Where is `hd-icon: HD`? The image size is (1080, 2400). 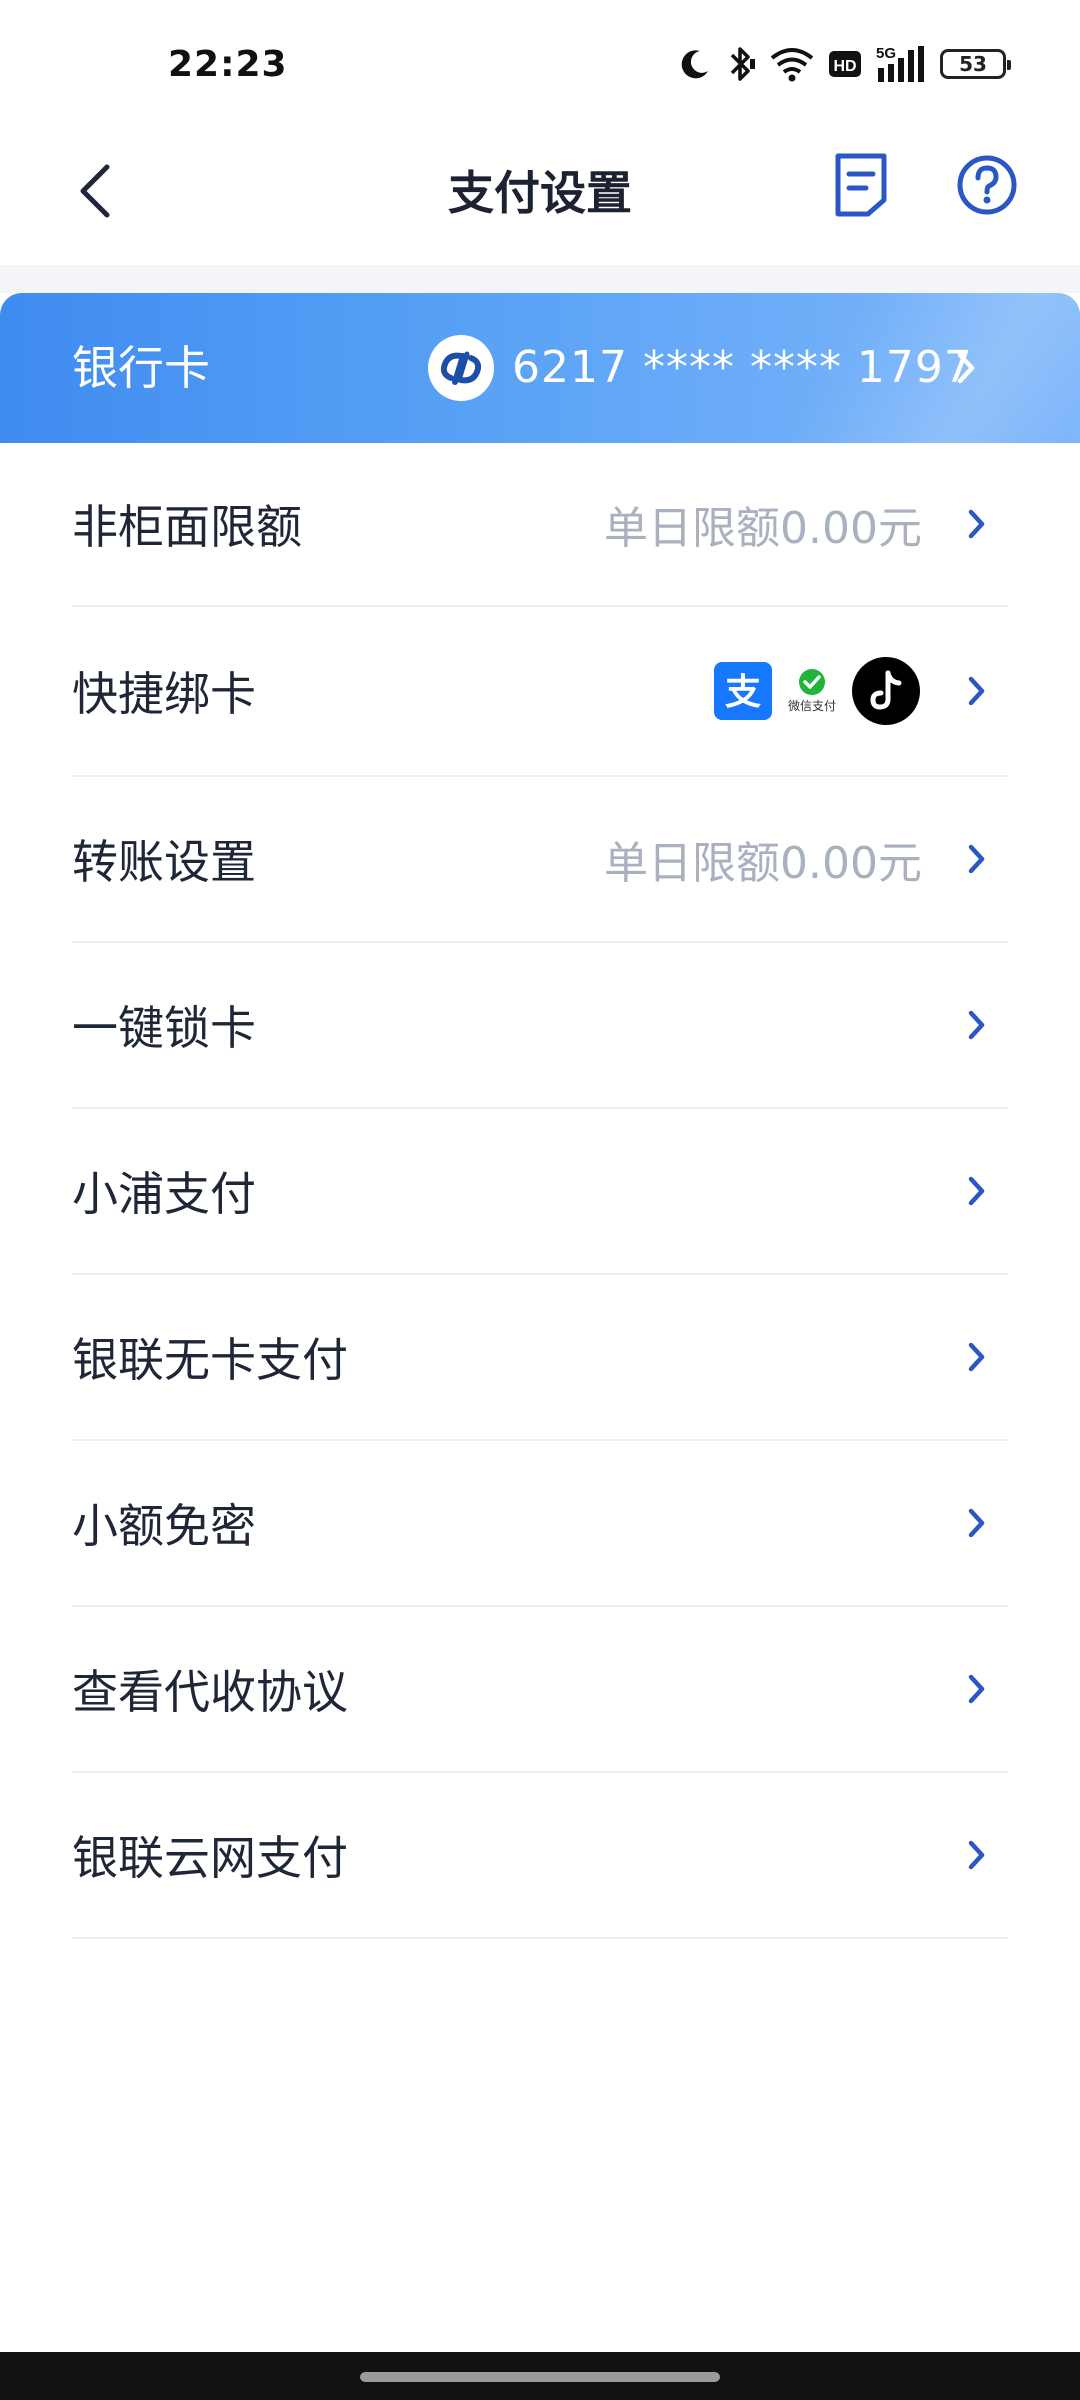 hd-icon: HD is located at coordinates (845, 64).